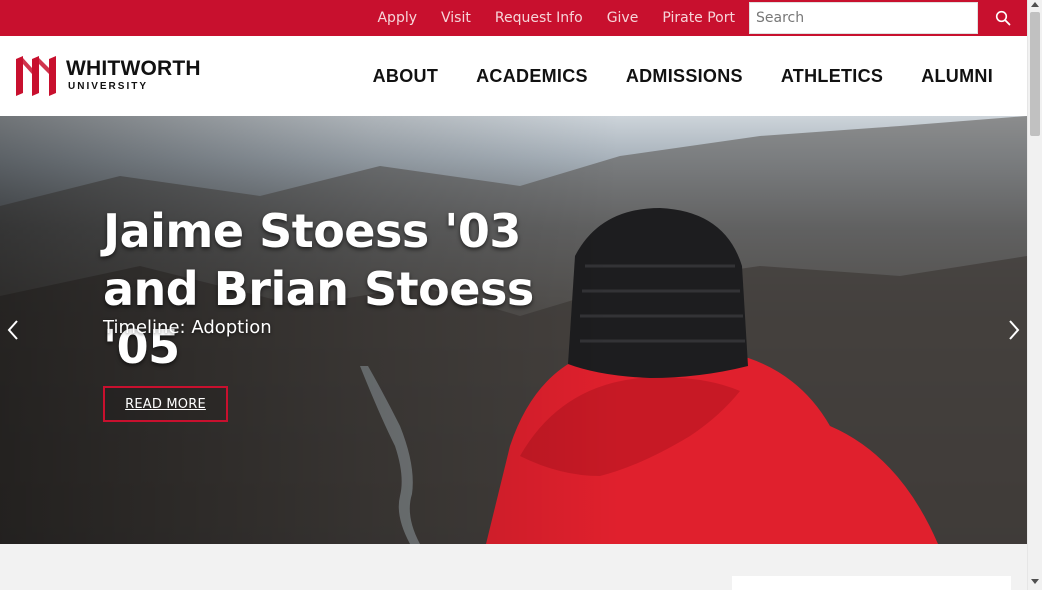  I want to click on site-logo: WHITWORTH UNIVERSITY, so click(108, 76).